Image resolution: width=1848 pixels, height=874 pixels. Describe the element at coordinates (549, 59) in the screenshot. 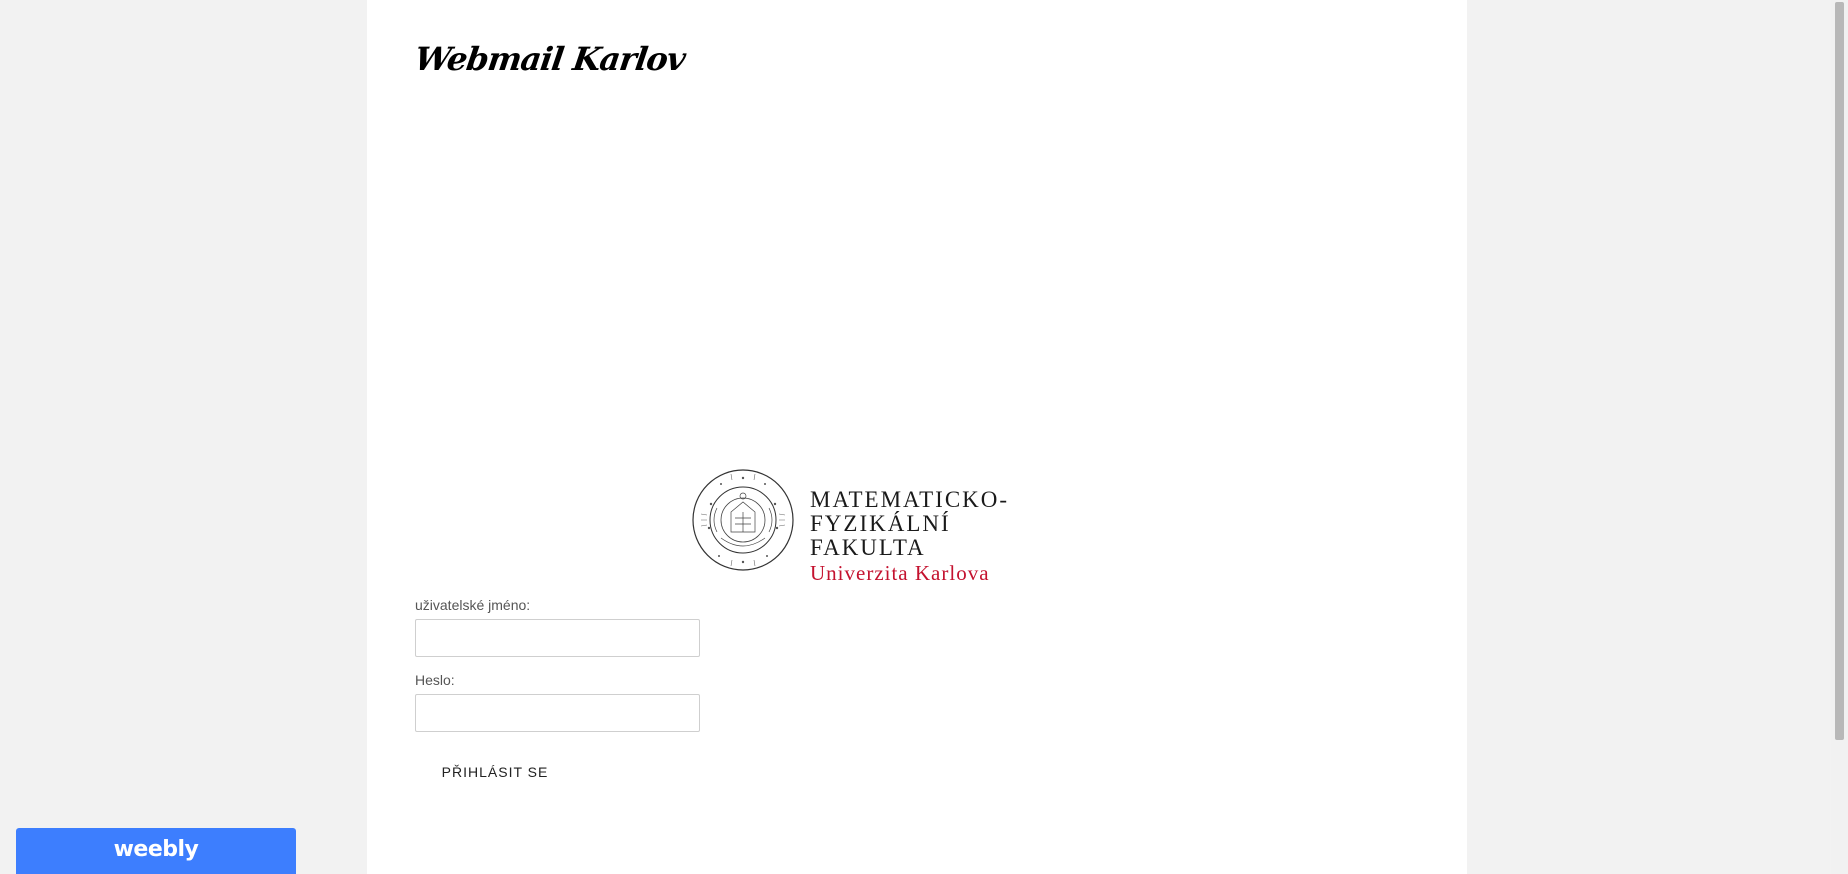

I see `site-title: Webmail Karlov` at that location.